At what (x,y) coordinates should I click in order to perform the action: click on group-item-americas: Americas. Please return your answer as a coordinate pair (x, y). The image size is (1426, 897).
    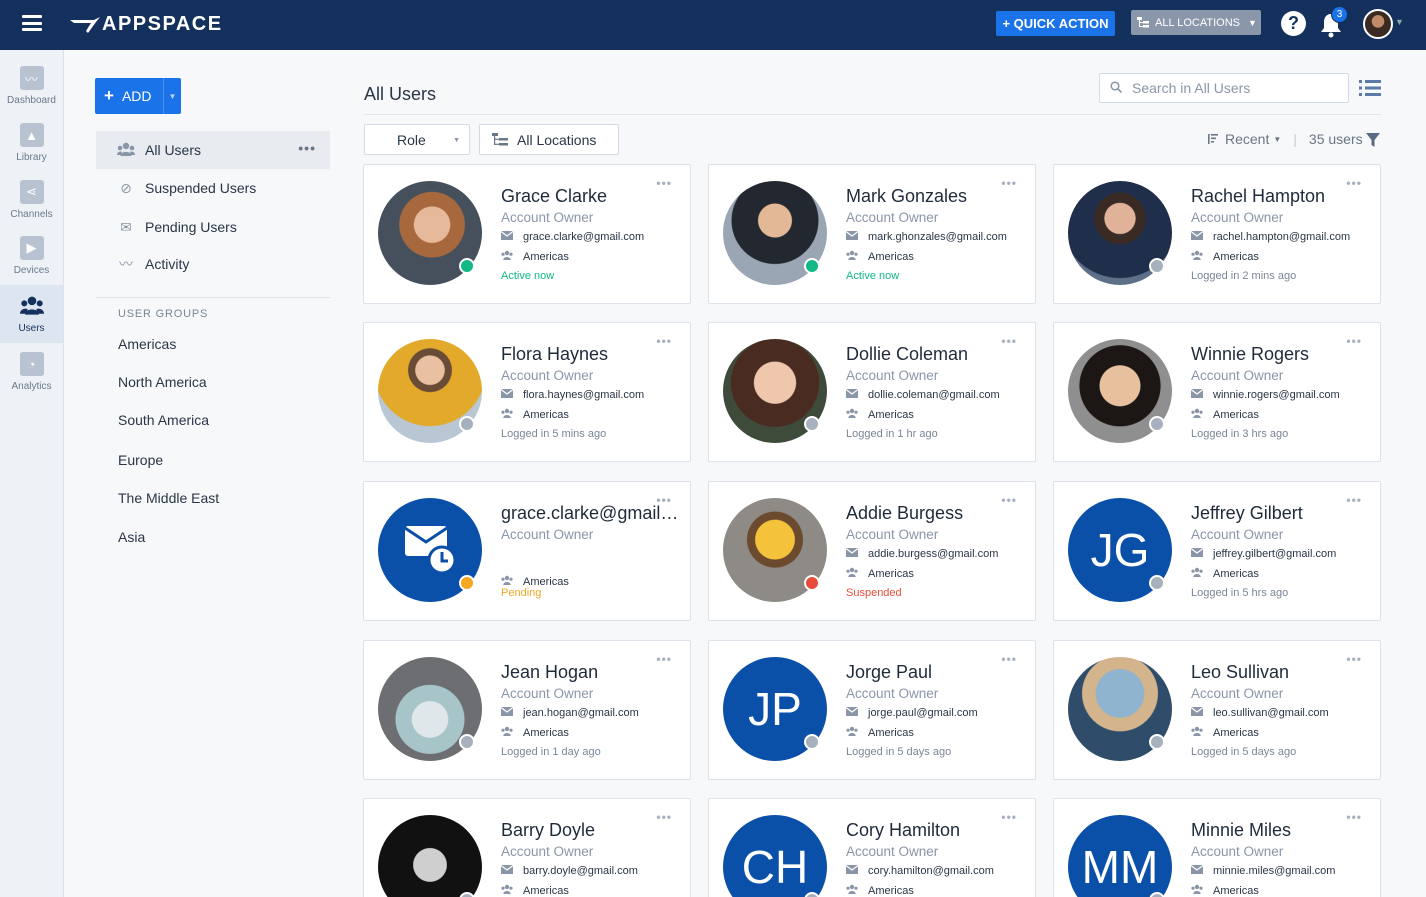
    Looking at the image, I should click on (147, 344).